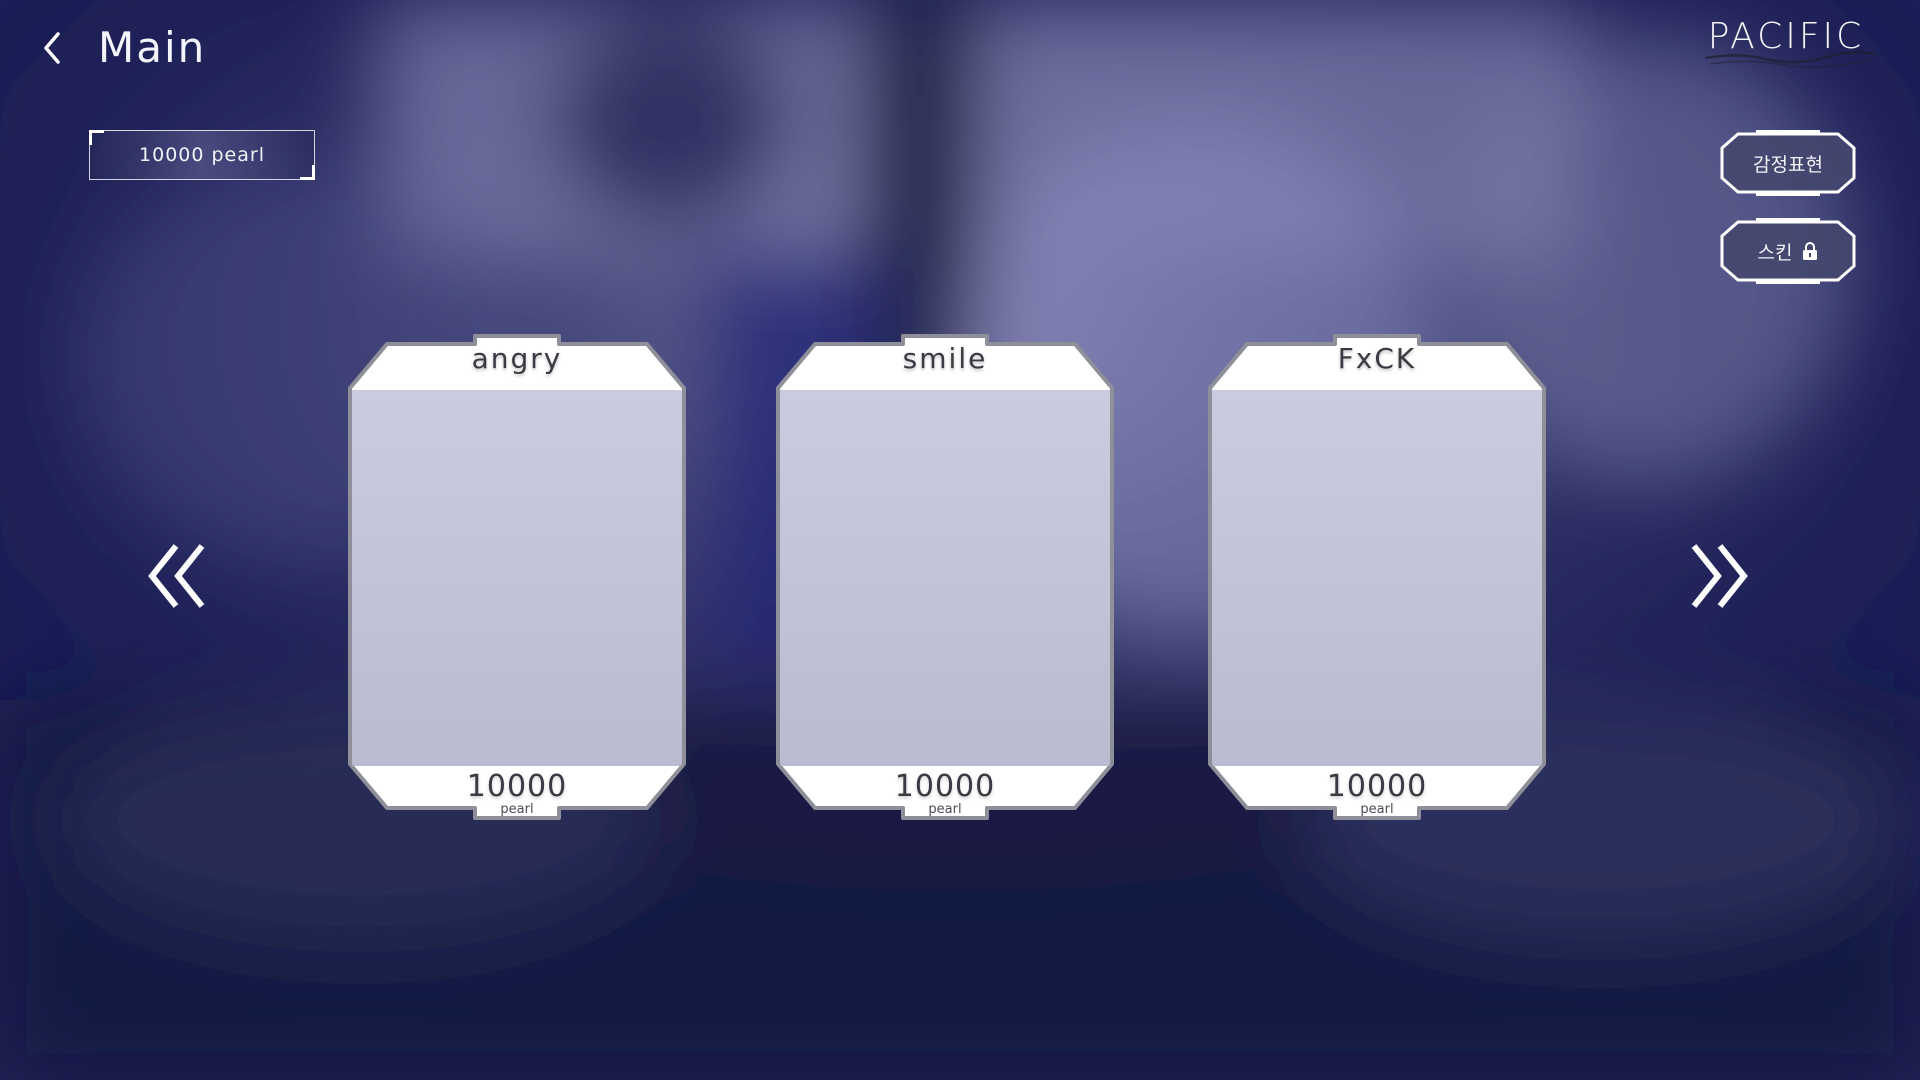 The width and height of the screenshot is (1920, 1080). I want to click on emote-card-smile: smile 10000 pearl, so click(945, 576).